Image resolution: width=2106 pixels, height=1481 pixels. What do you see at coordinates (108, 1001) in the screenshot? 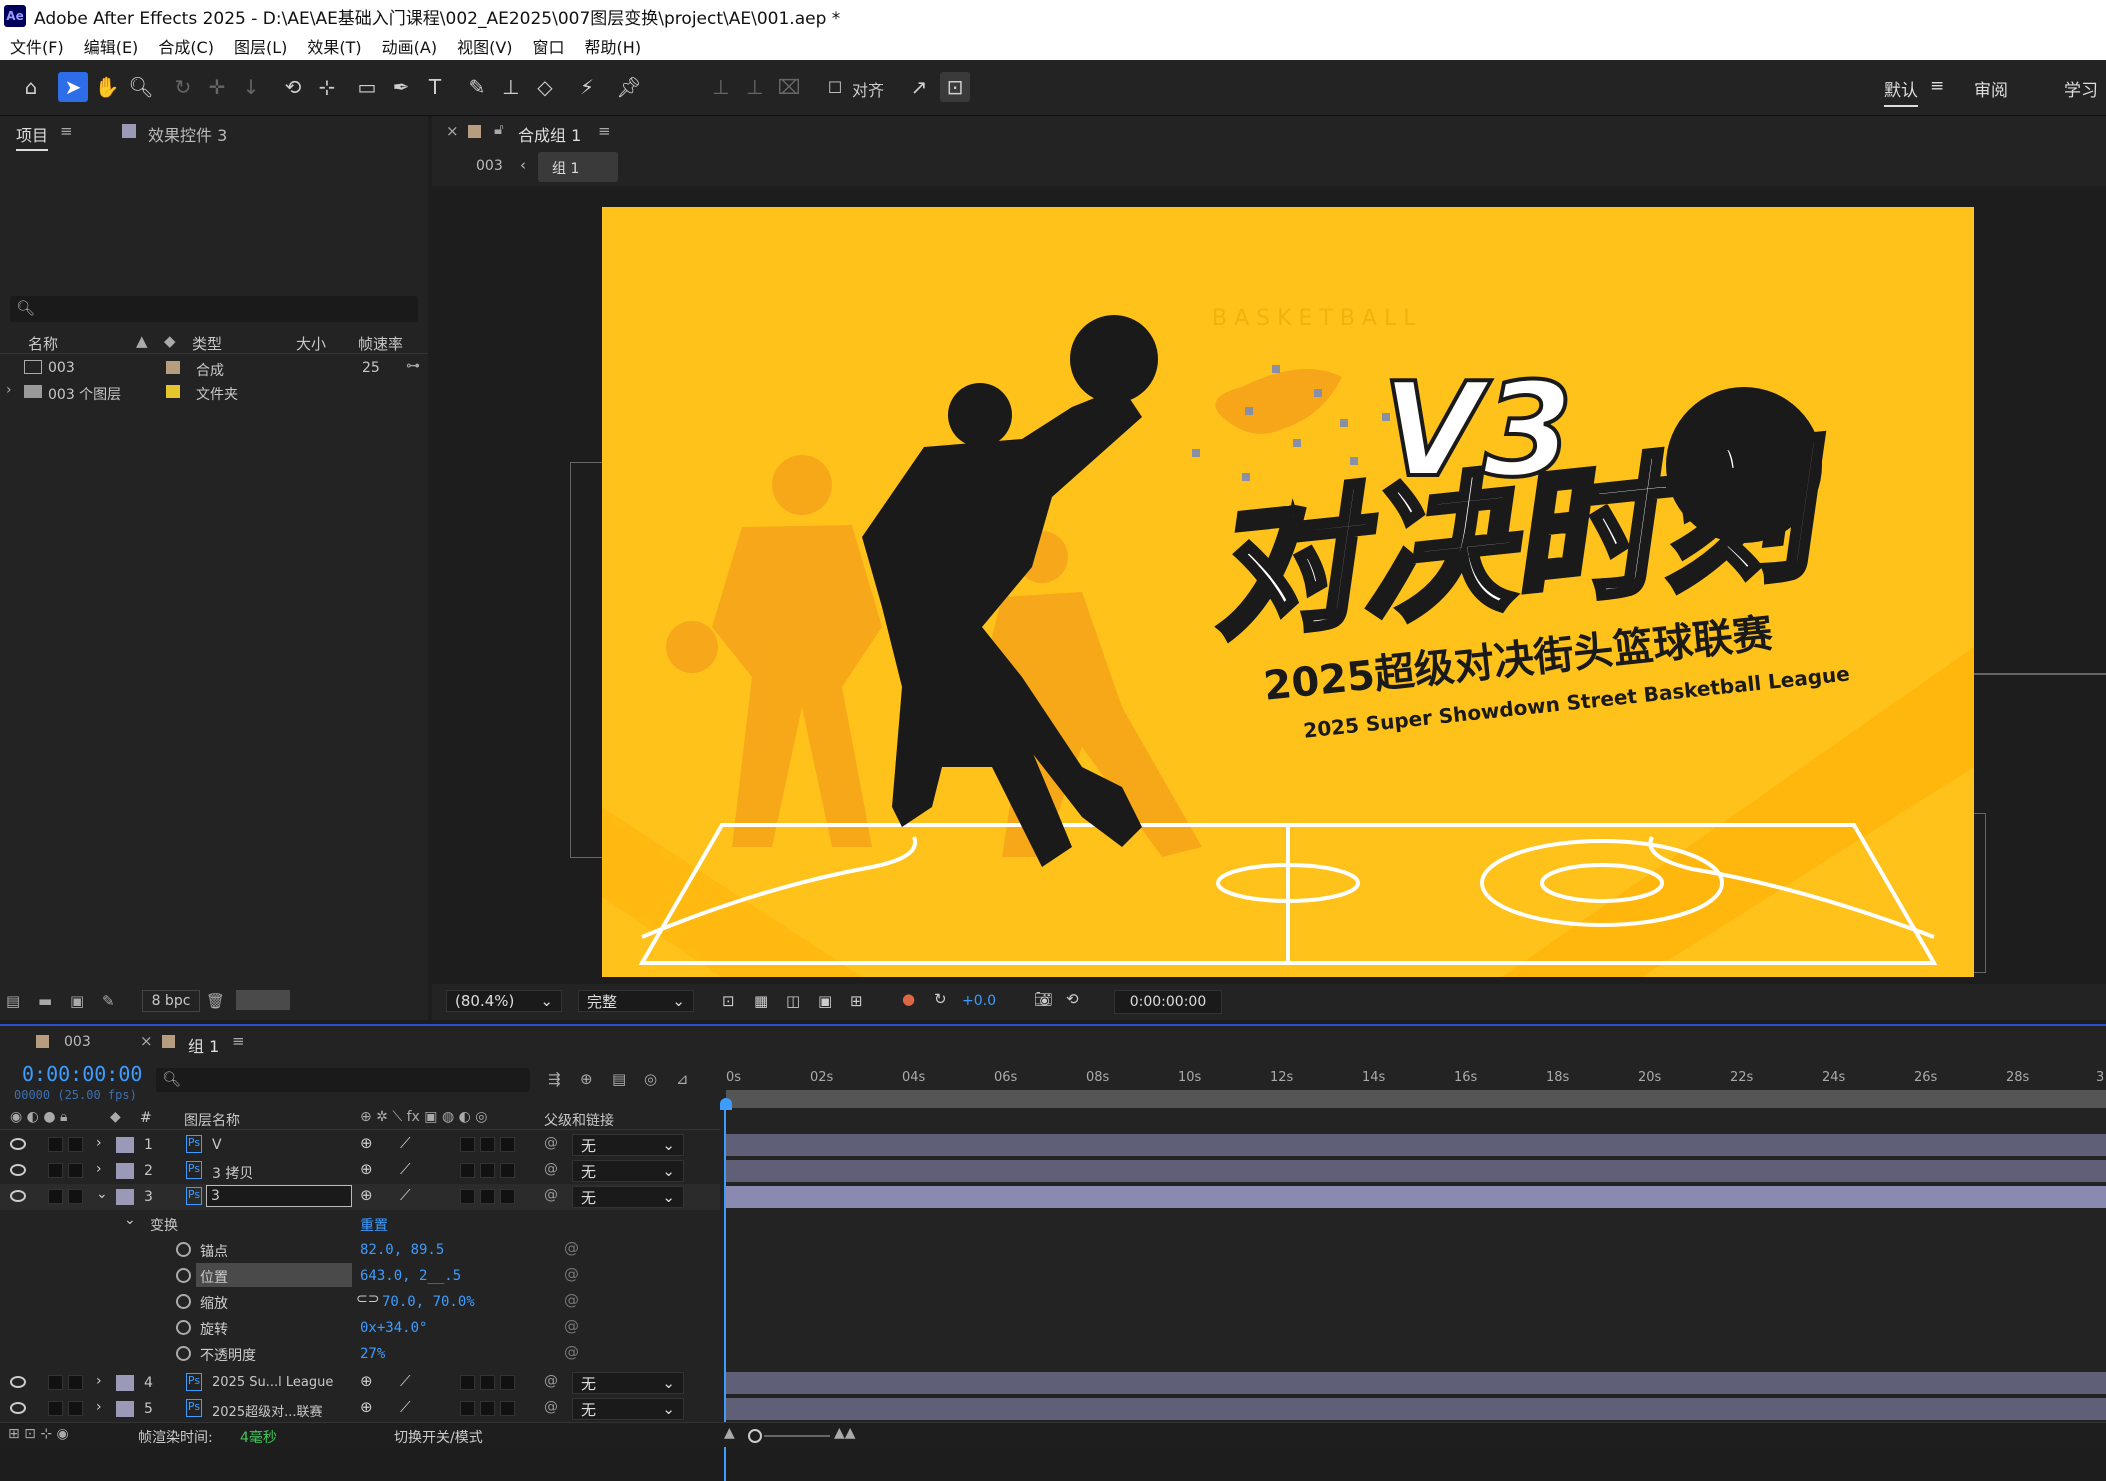
I see `adjust-icon: ✎` at bounding box center [108, 1001].